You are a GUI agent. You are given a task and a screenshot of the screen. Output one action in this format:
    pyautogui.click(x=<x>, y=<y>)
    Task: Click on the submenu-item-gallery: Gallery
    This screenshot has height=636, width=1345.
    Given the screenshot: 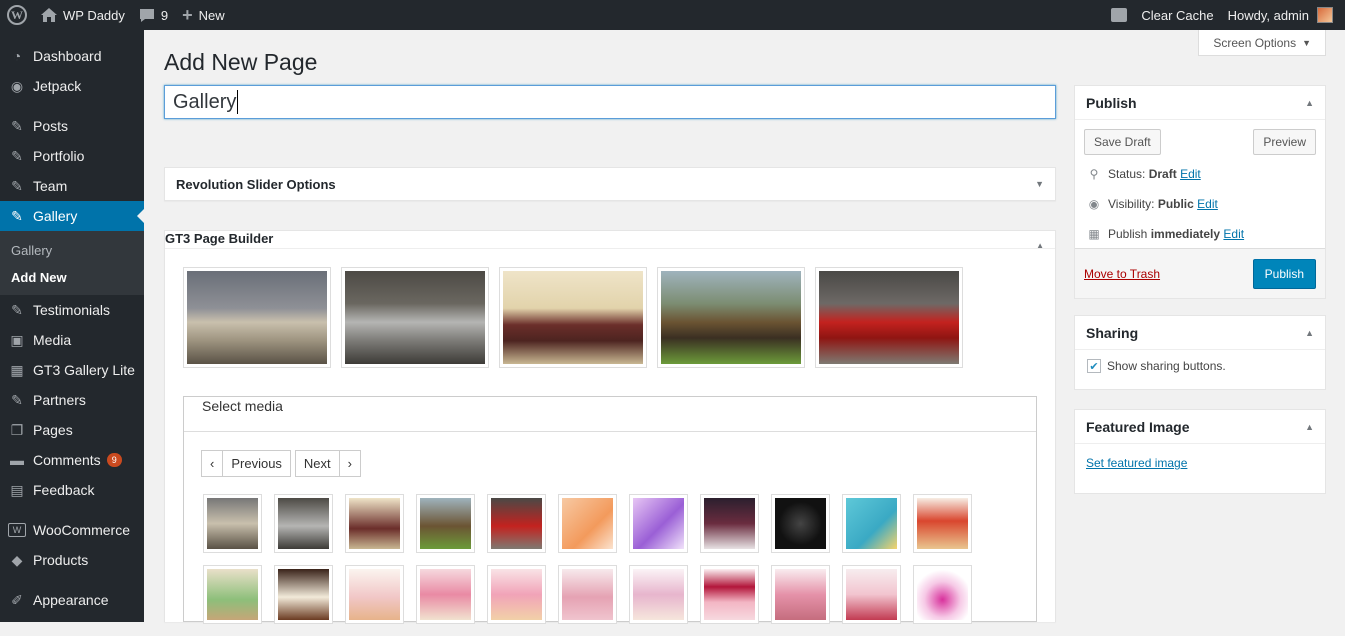 What is the action you would take?
    pyautogui.click(x=72, y=250)
    